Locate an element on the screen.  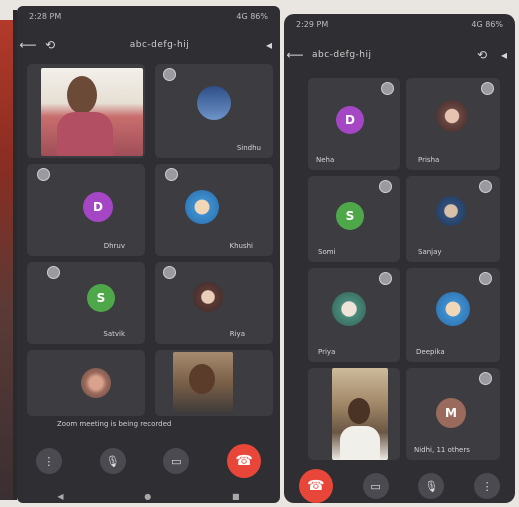
participant-name: Deepika is located at coordinates (430, 352).